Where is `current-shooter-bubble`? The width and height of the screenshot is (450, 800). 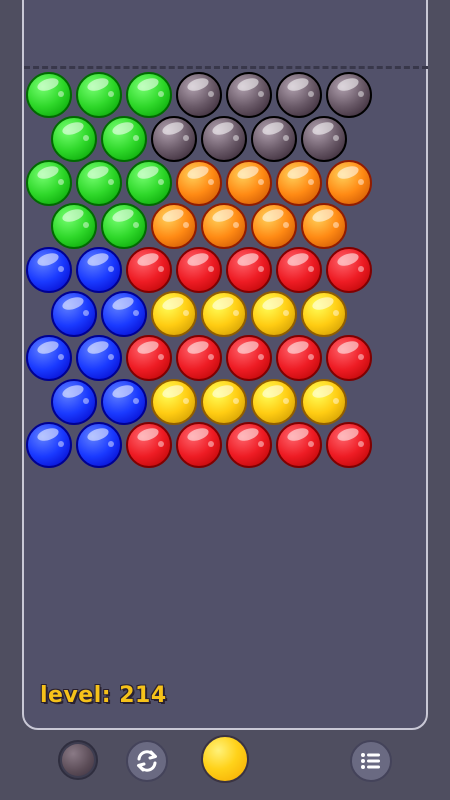 current-shooter-bubble is located at coordinates (225, 759).